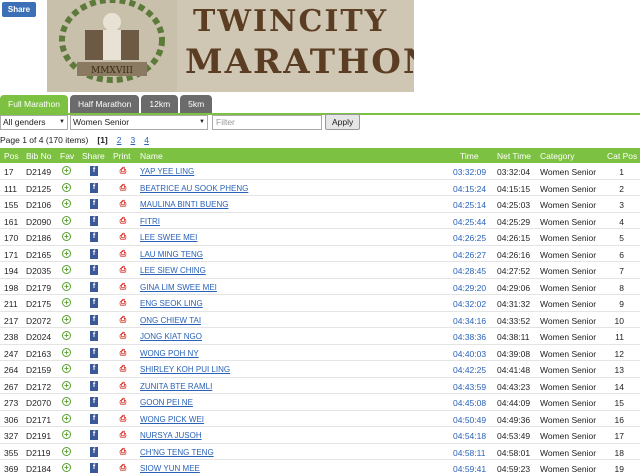  What do you see at coordinates (160, 104) in the screenshot?
I see `tab-12km: 12km` at bounding box center [160, 104].